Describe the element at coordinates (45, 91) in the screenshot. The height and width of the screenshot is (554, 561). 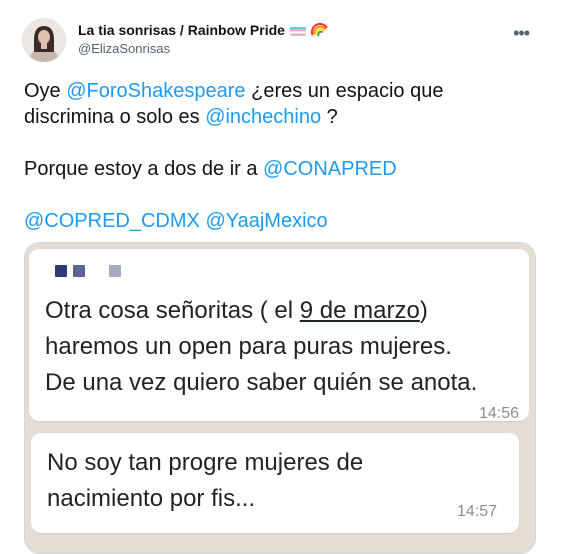
I see `text-segment: Oye` at that location.